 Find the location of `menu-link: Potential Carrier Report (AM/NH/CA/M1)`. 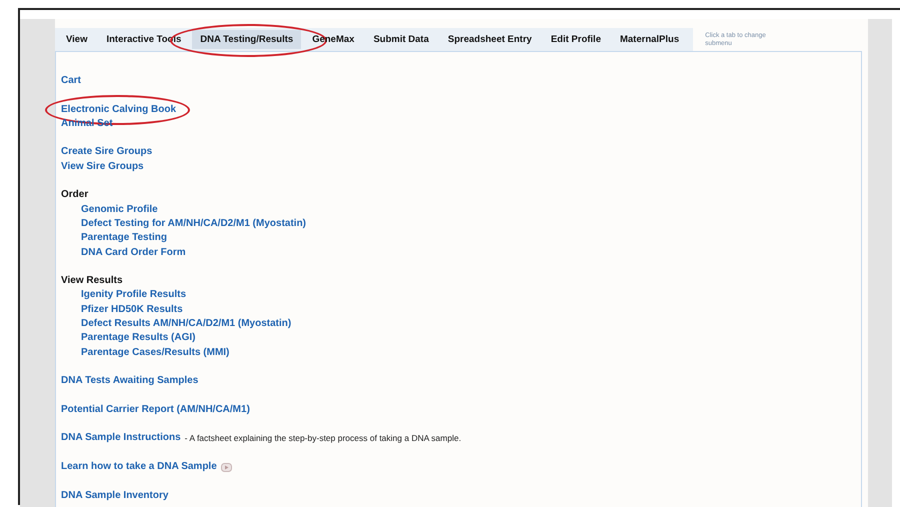

menu-link: Potential Carrier Report (AM/NH/CA/M1) is located at coordinates (155, 410).